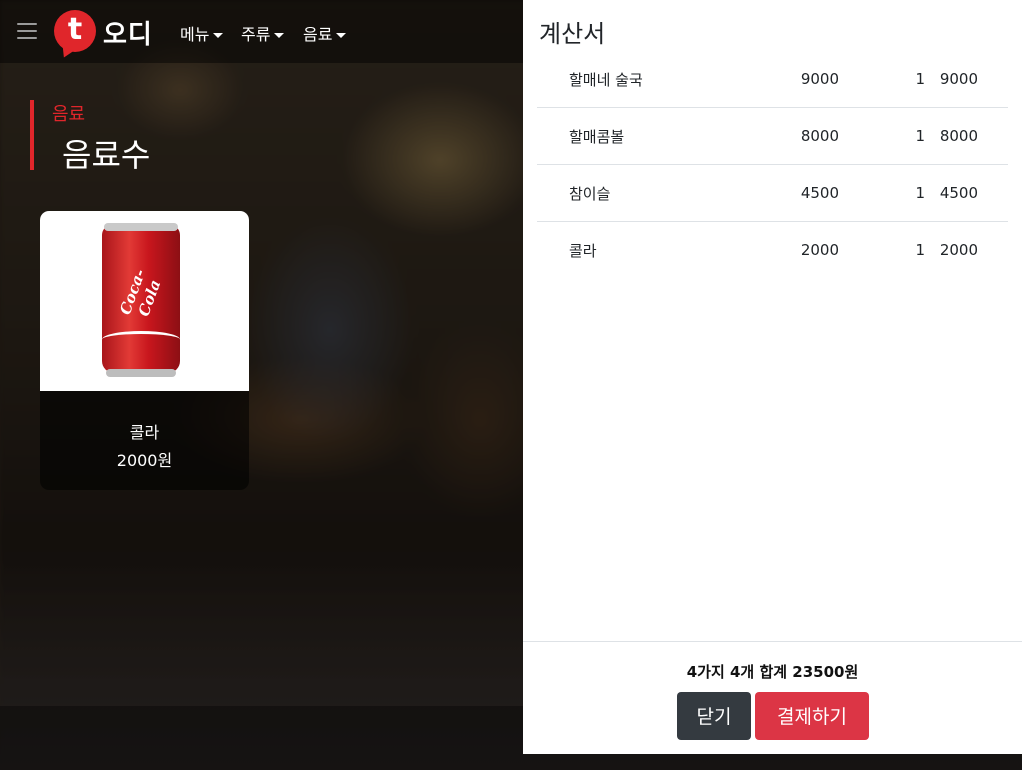  I want to click on hamburger-menu-icon, so click(27, 31).